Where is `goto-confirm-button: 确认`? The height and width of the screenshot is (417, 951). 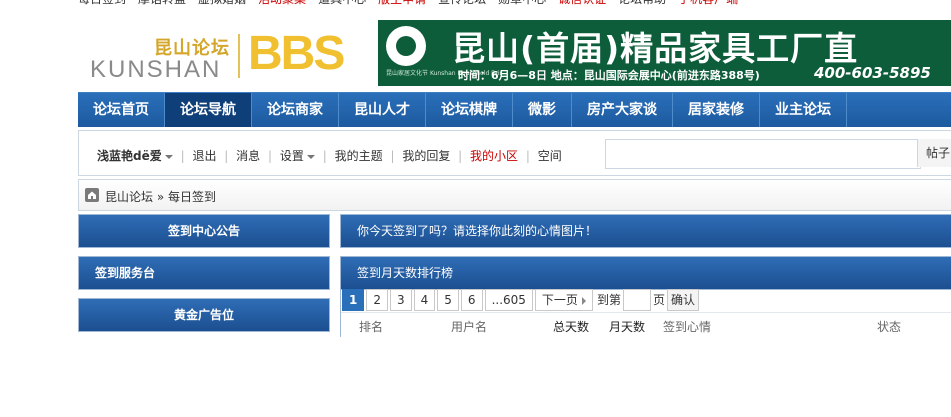
goto-confirm-button: 确认 is located at coordinates (682, 300).